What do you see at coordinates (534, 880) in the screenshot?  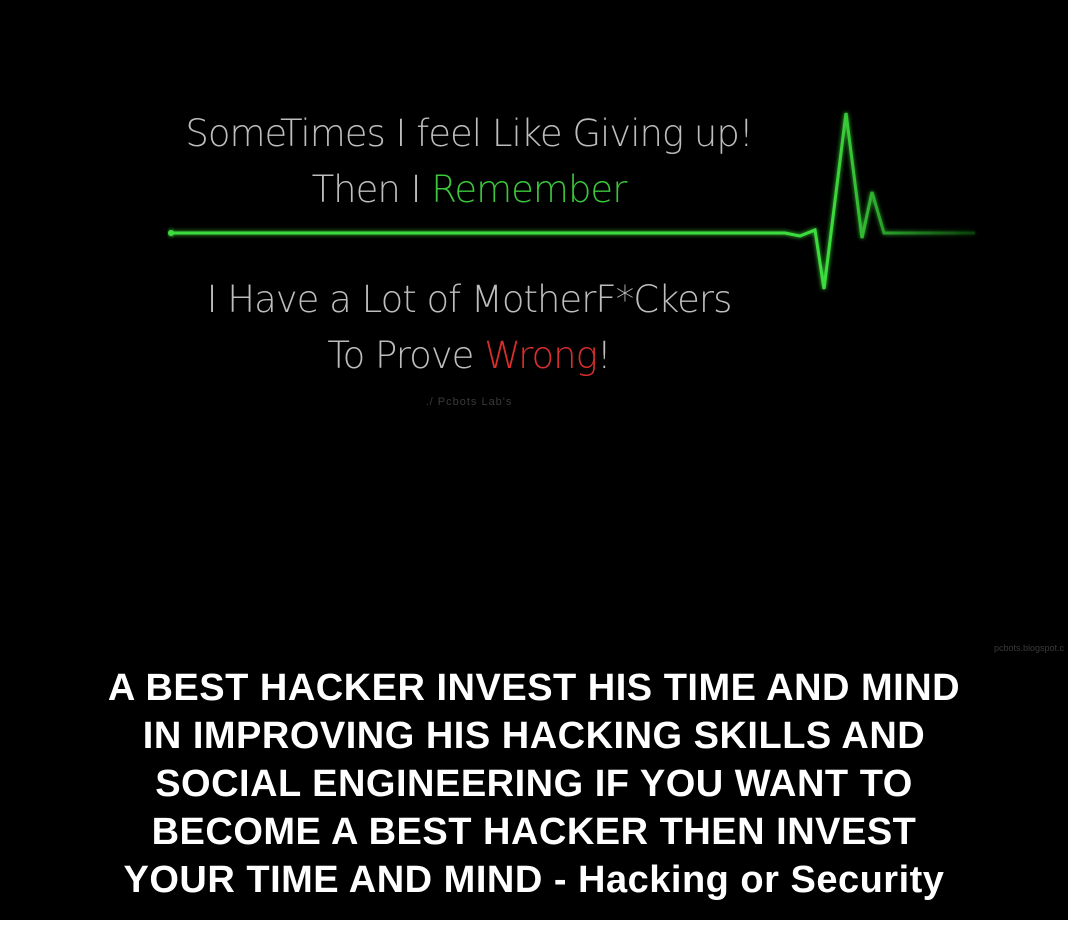 I see `caption-line-5: YOUR TIME AND MIND - Hacking or Security` at bounding box center [534, 880].